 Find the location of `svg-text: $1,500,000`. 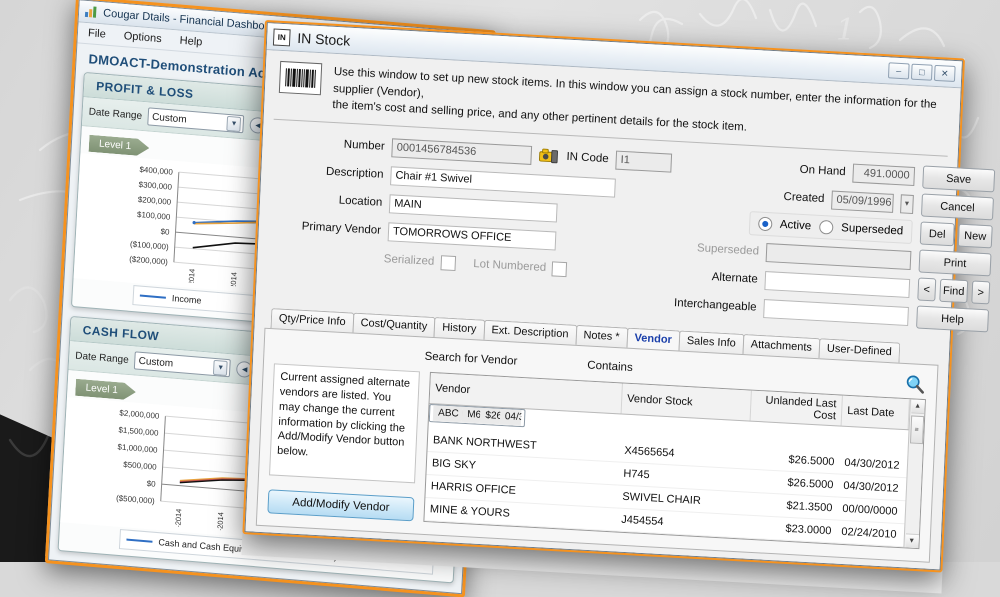

svg-text: $1,500,000 is located at coordinates (138, 431).